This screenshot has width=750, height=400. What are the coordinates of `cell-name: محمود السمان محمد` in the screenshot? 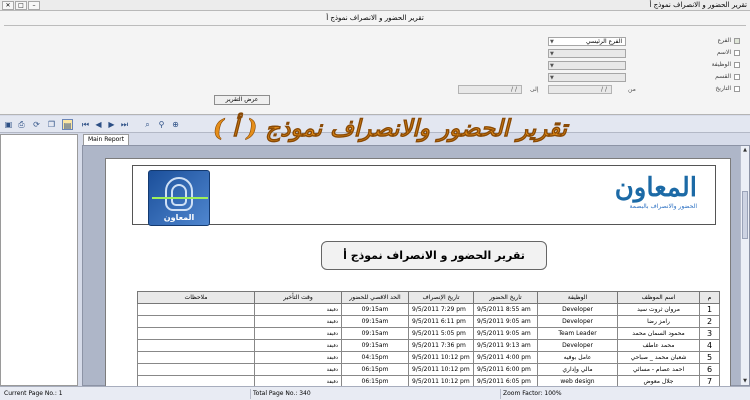 It's located at (658, 333).